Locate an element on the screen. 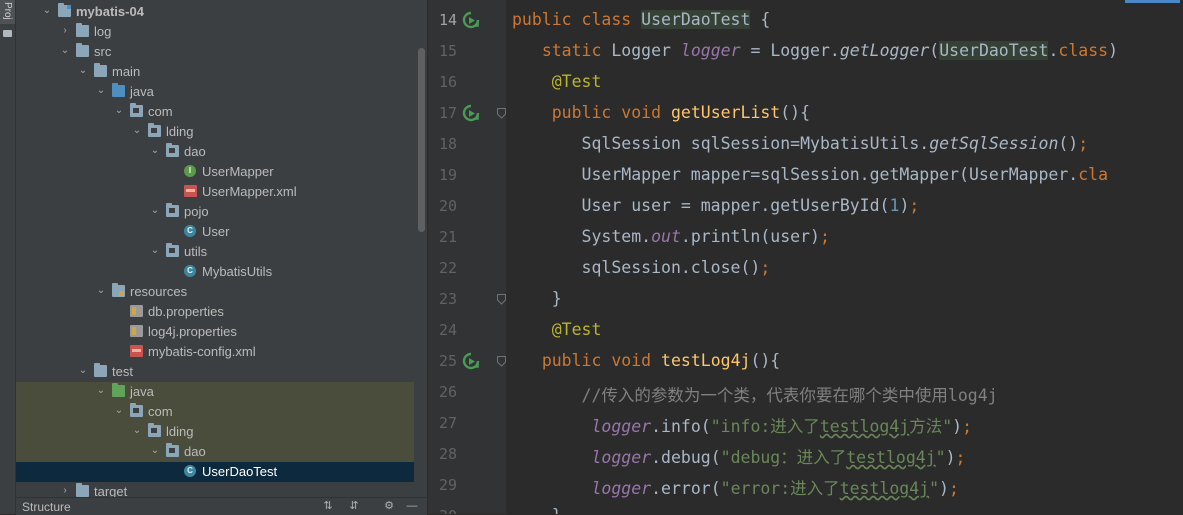  tree-item: ⌄ test is located at coordinates (215, 372).